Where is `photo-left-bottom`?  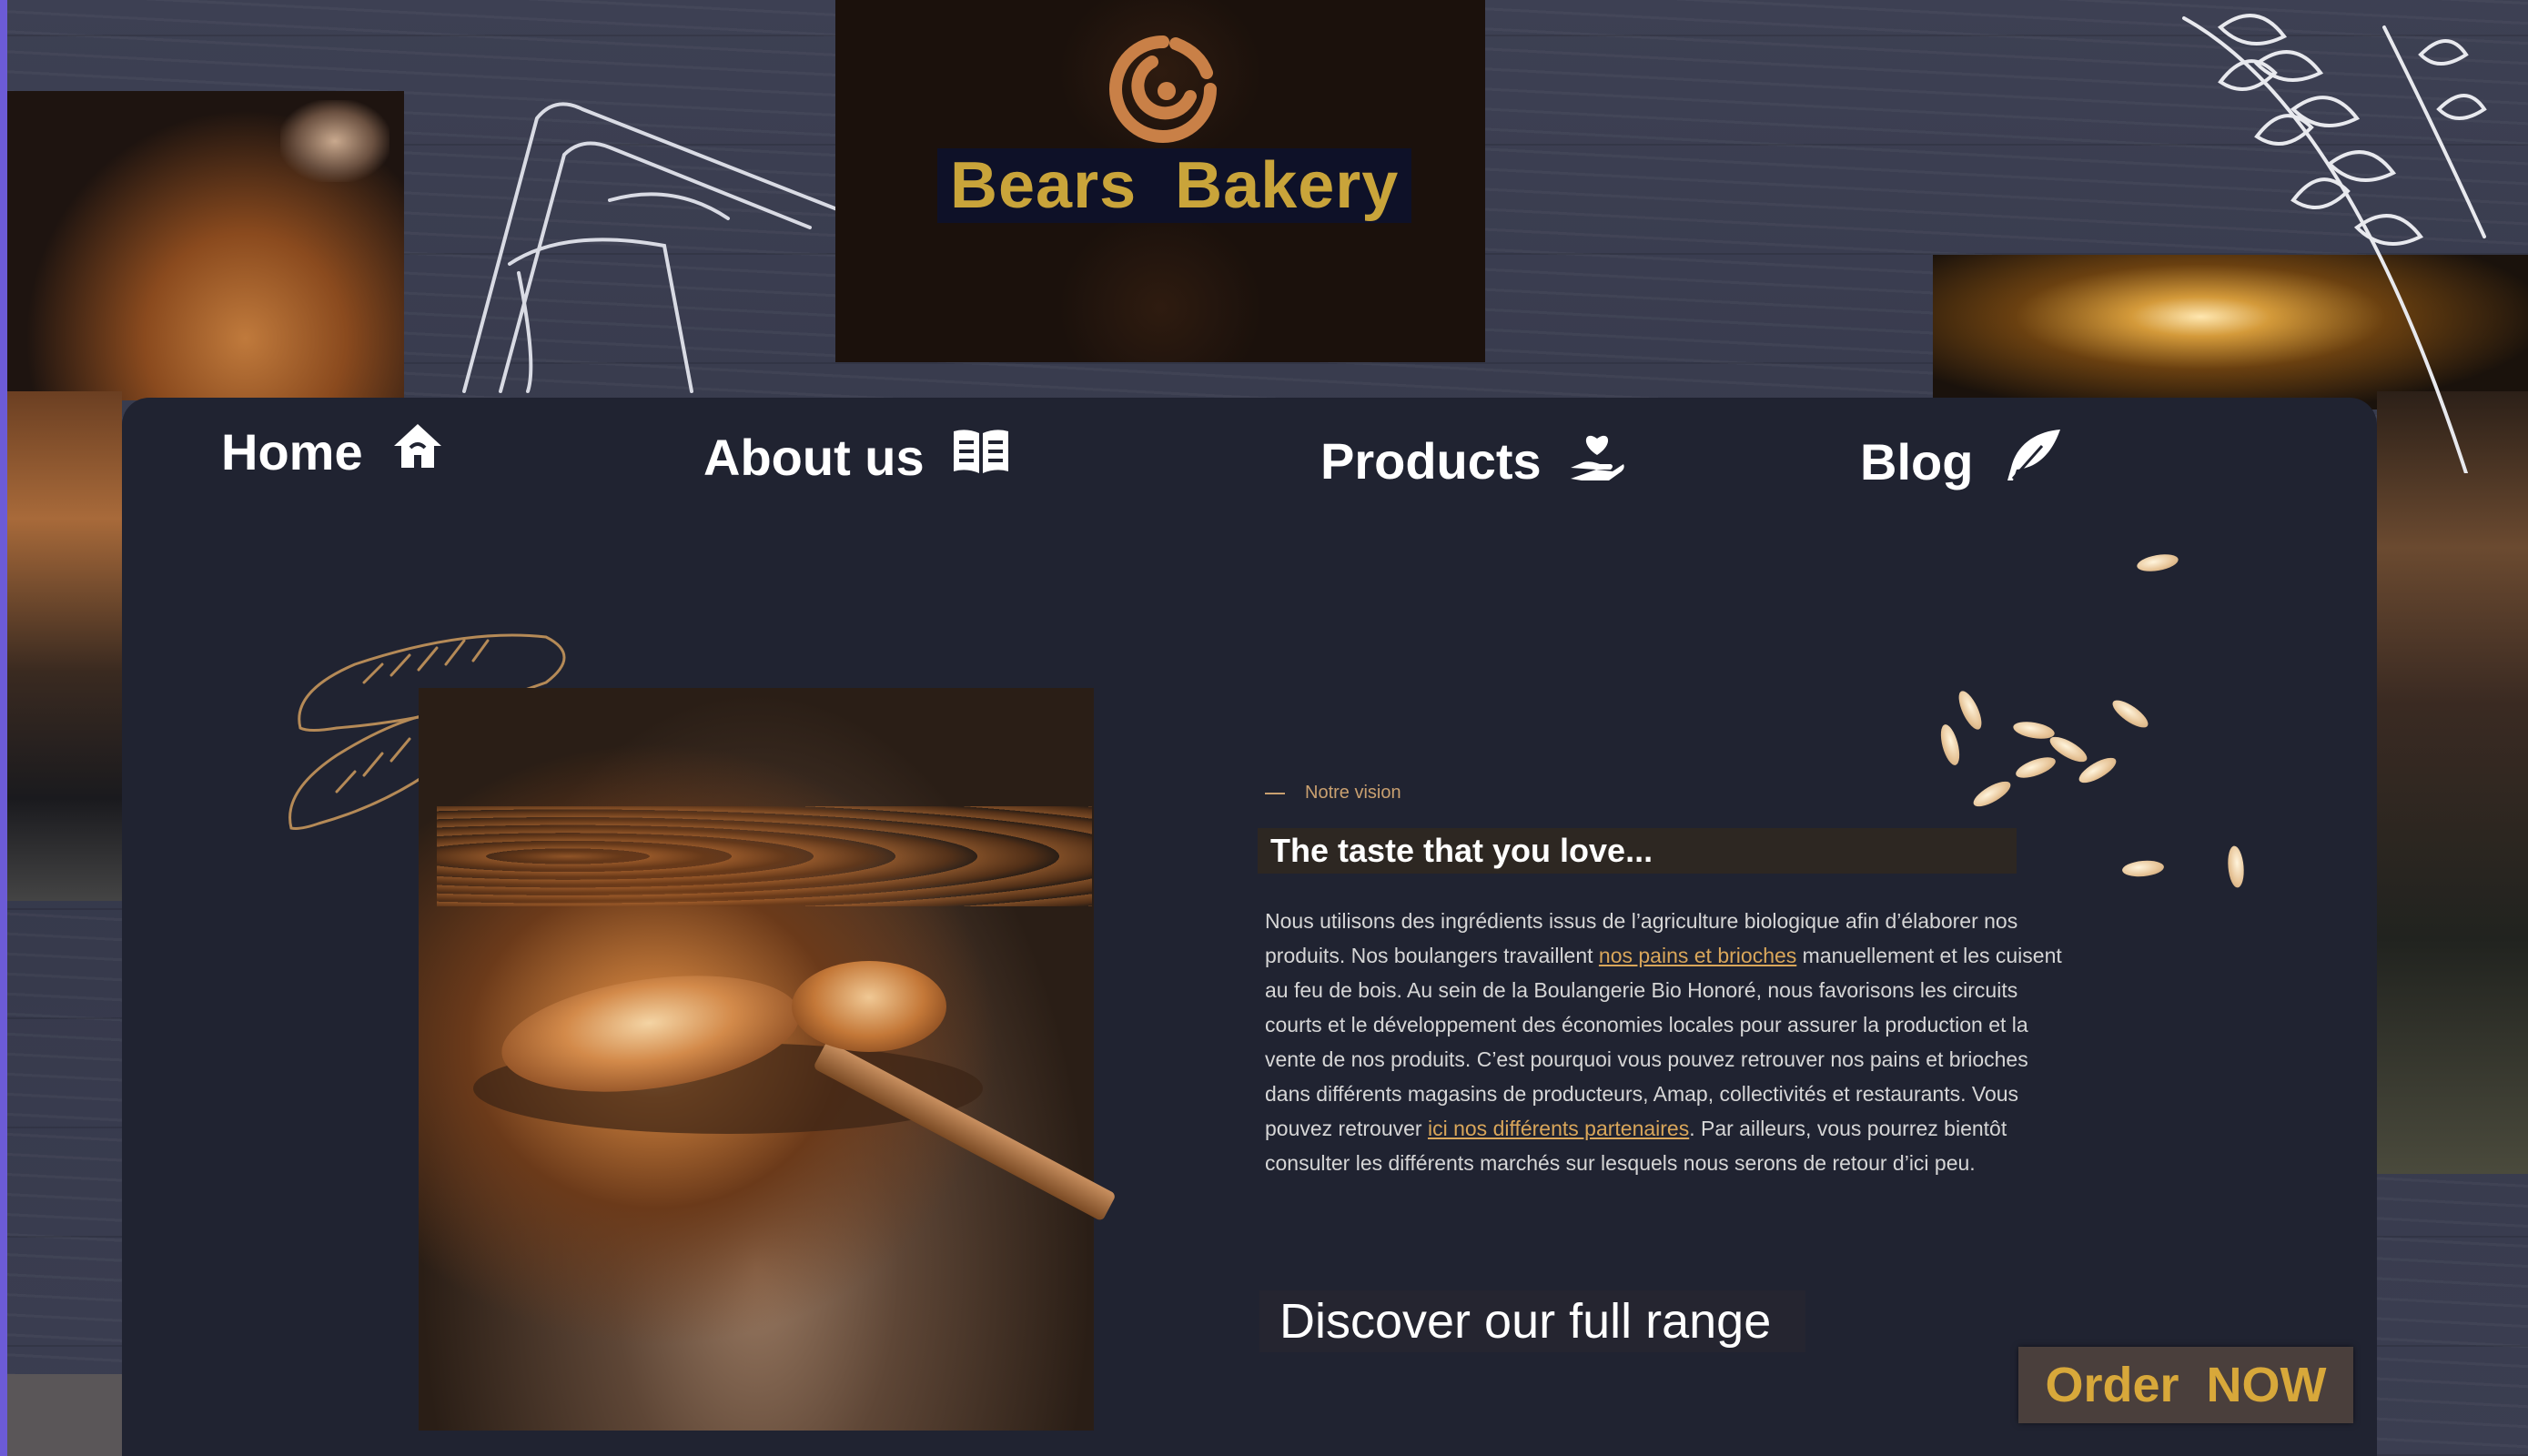
photo-left-bottom is located at coordinates (64, 1415).